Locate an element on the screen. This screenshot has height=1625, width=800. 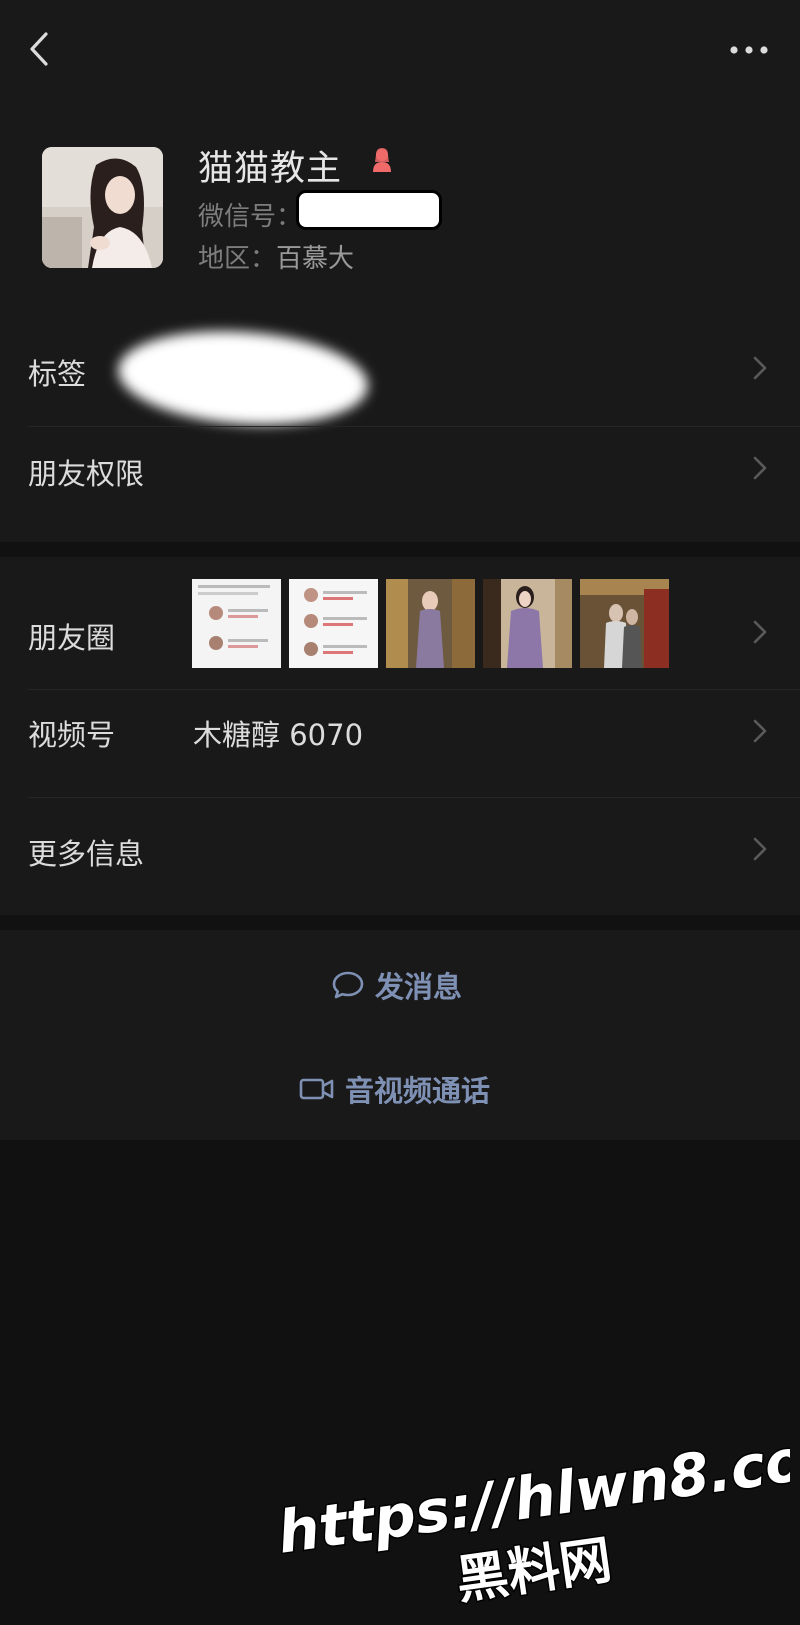
ellipsis-icon is located at coordinates (749, 50).